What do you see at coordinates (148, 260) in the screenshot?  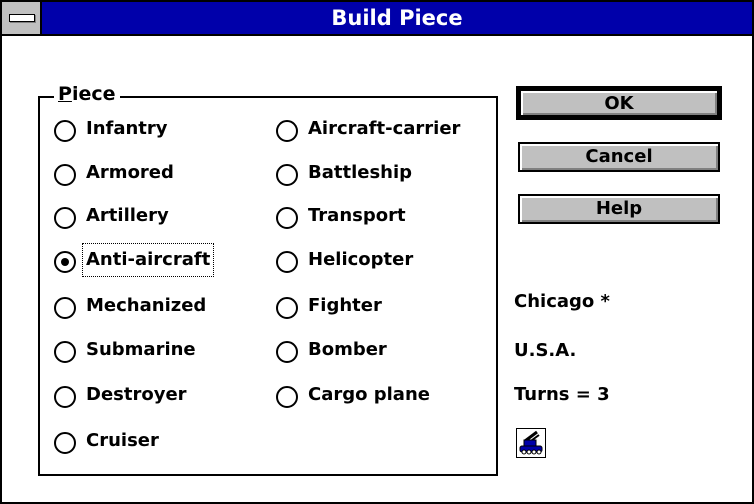 I see `radio-label: Anti-aircraft` at bounding box center [148, 260].